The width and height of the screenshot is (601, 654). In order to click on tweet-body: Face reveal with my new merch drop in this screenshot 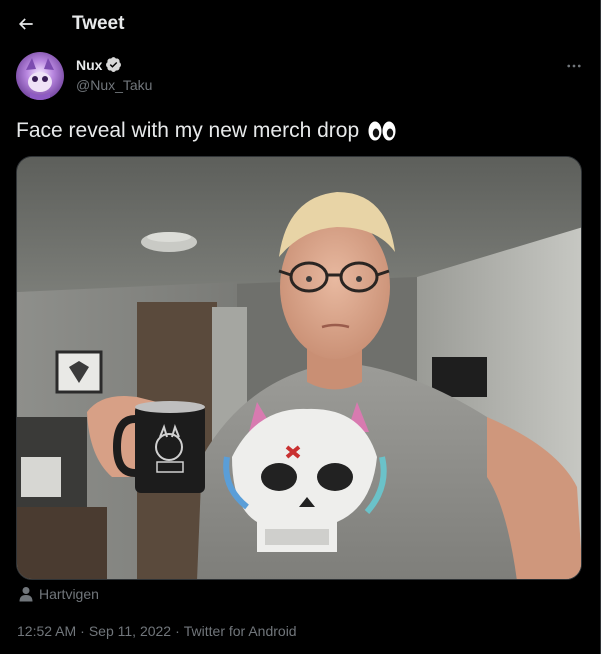, I will do `click(188, 130)`.